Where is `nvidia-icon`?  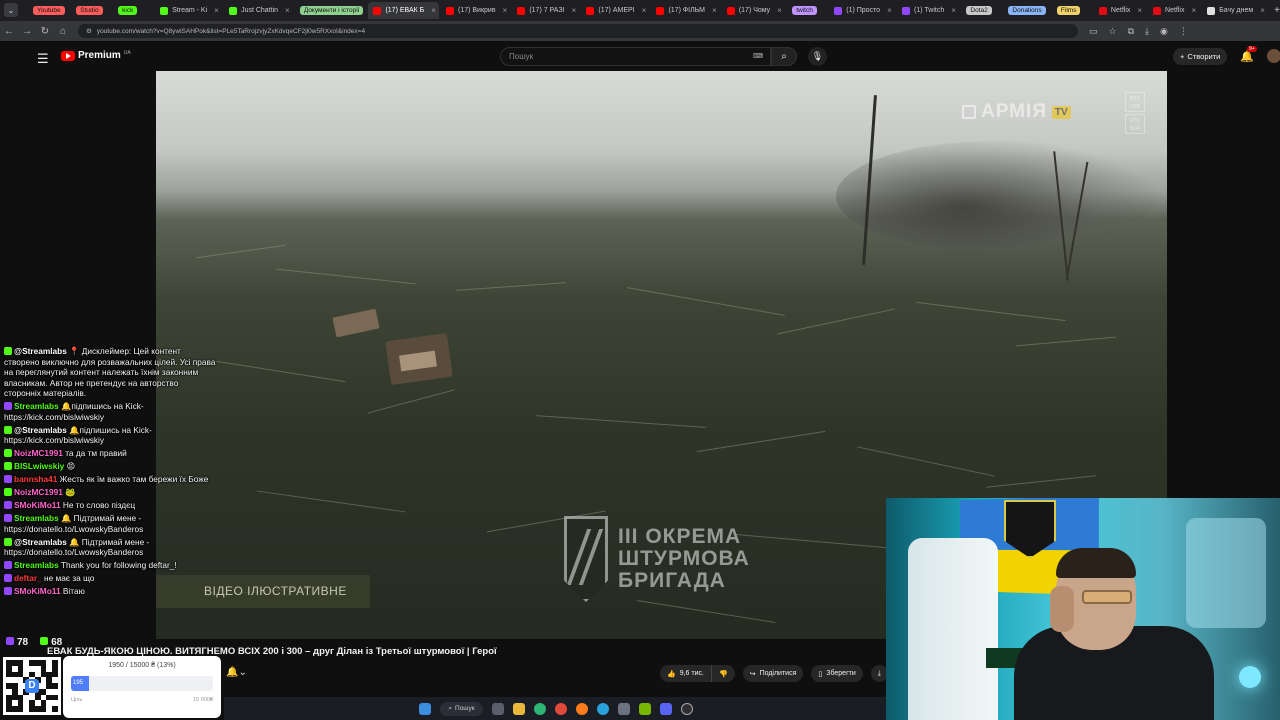 nvidia-icon is located at coordinates (644, 708).